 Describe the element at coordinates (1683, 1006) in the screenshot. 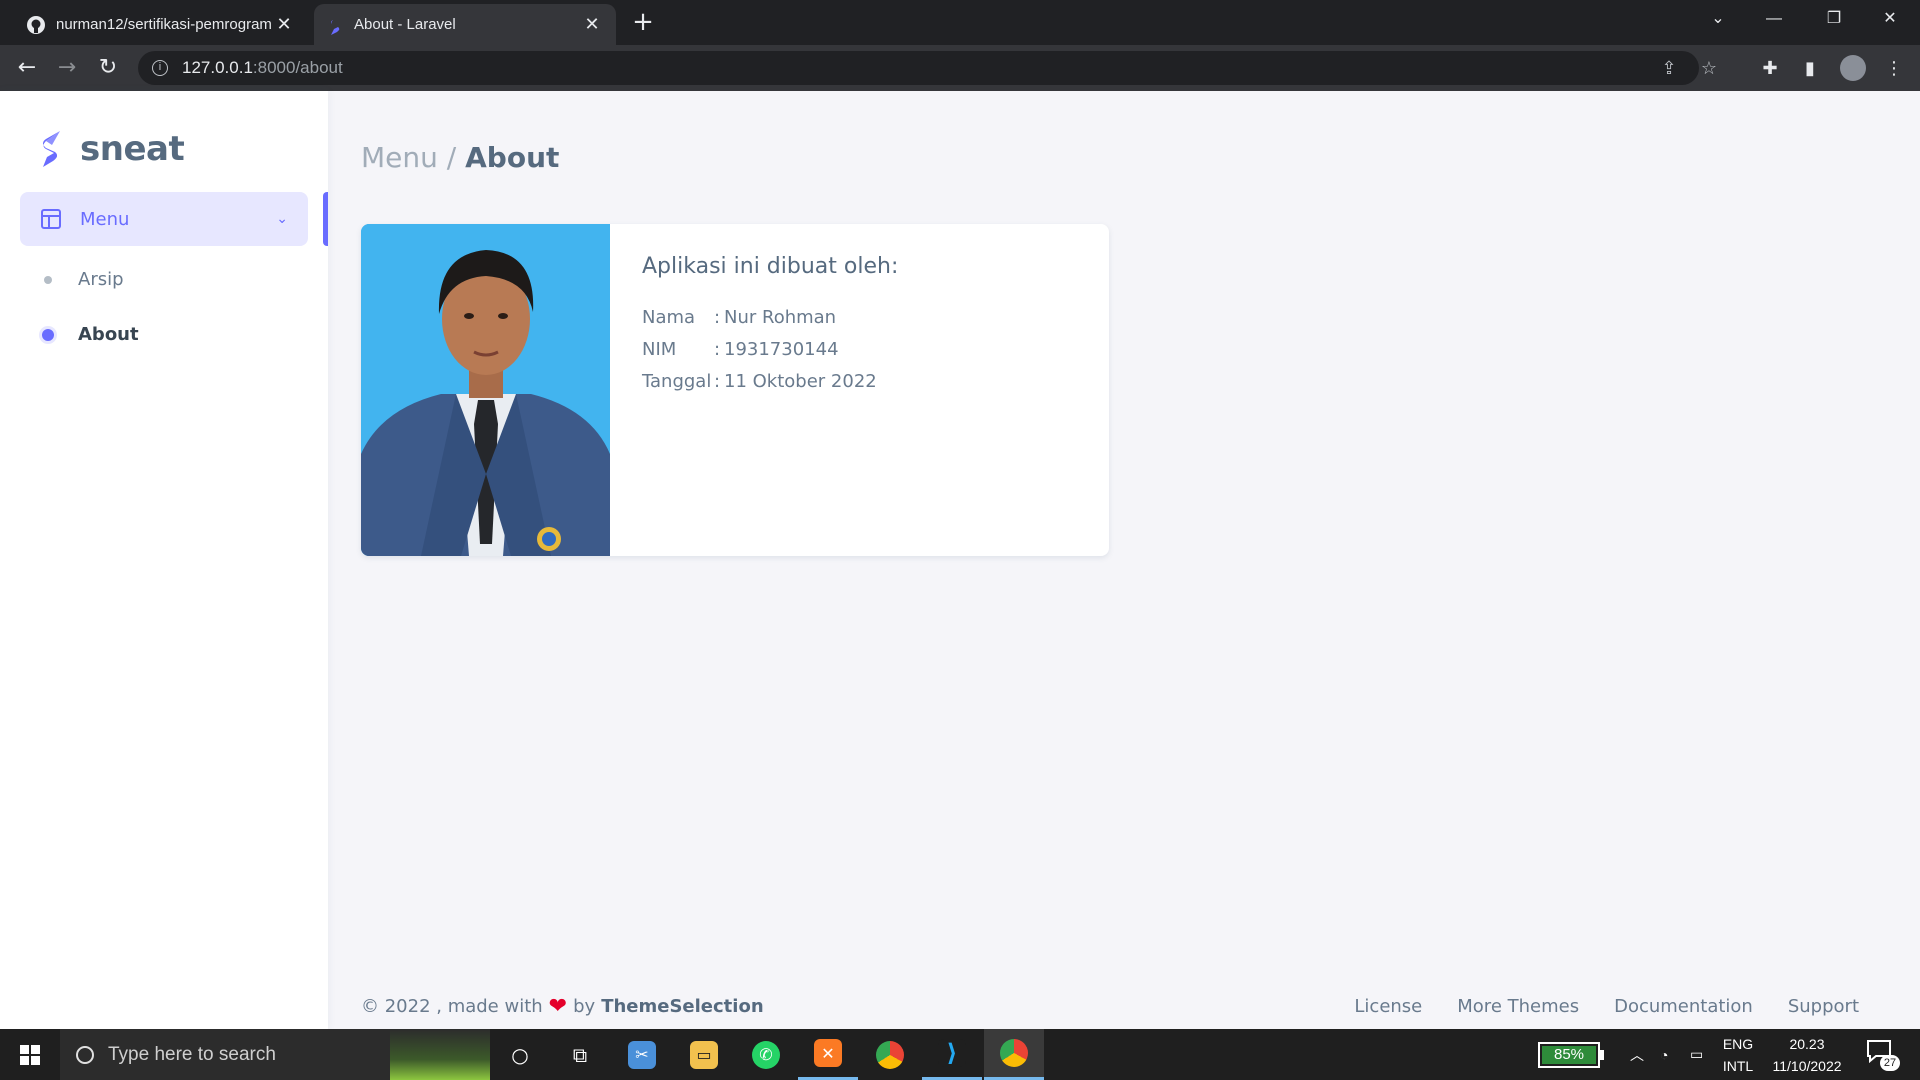

I see `footer-link-documentation: Documentation` at that location.